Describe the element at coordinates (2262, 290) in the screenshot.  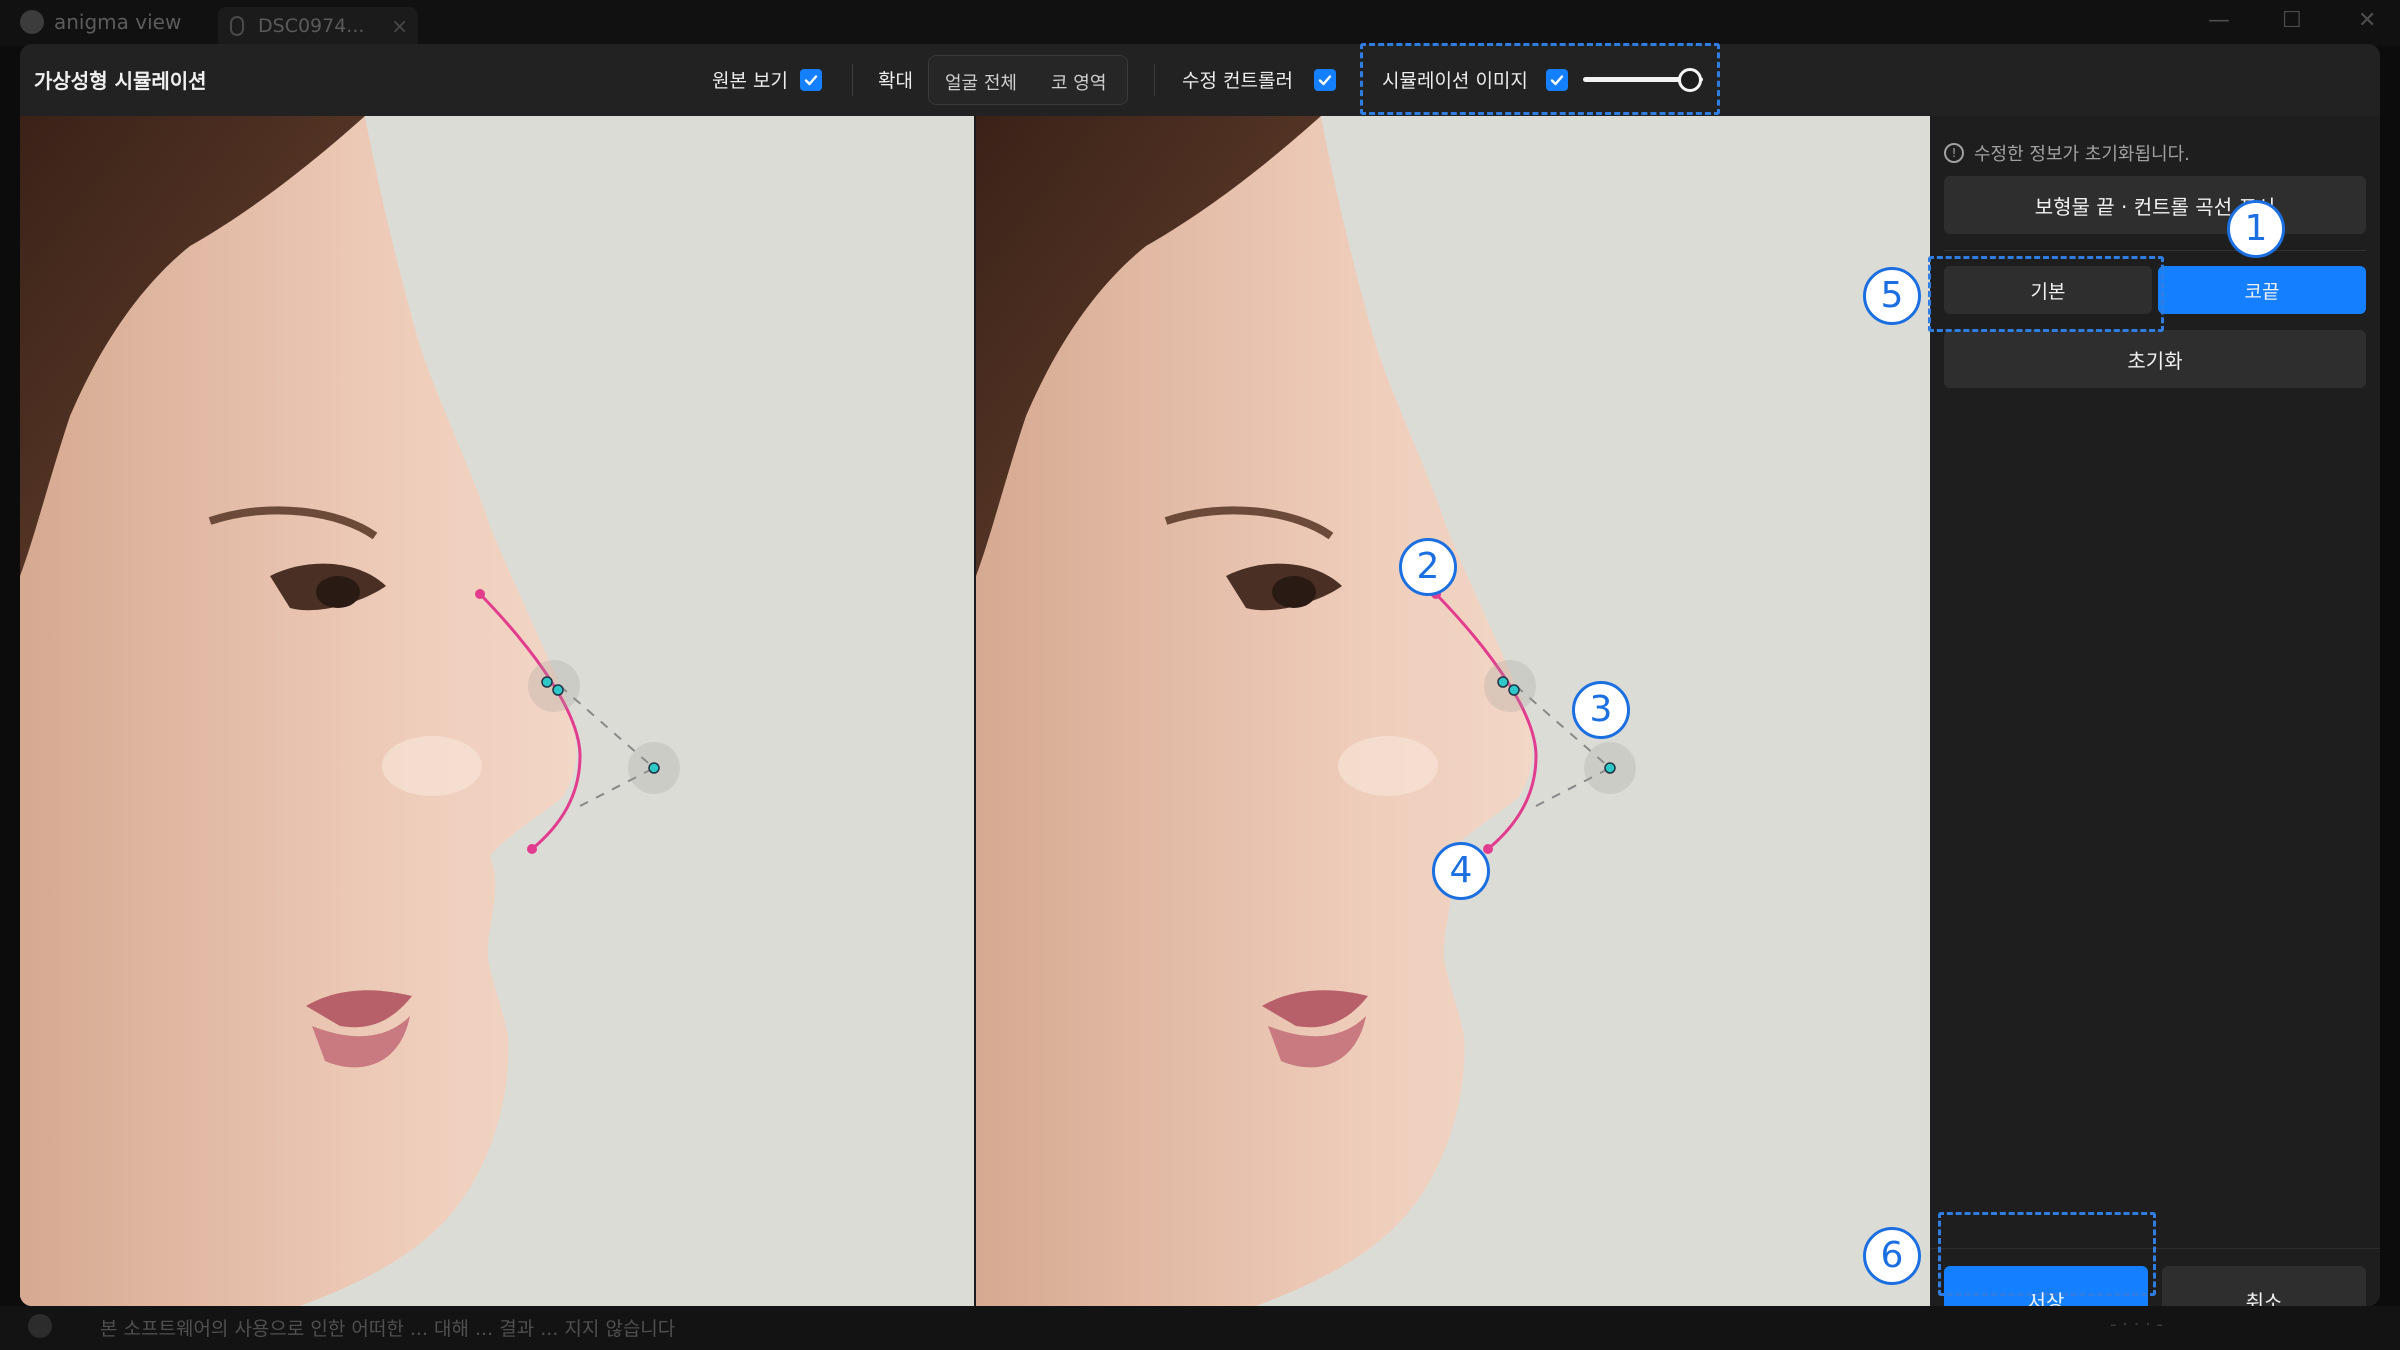
I see `tab-nose-tip: 코끝` at that location.